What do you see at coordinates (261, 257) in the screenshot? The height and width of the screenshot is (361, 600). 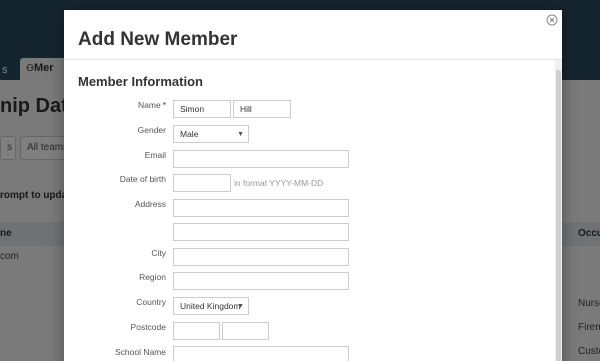 I see `city-input` at bounding box center [261, 257].